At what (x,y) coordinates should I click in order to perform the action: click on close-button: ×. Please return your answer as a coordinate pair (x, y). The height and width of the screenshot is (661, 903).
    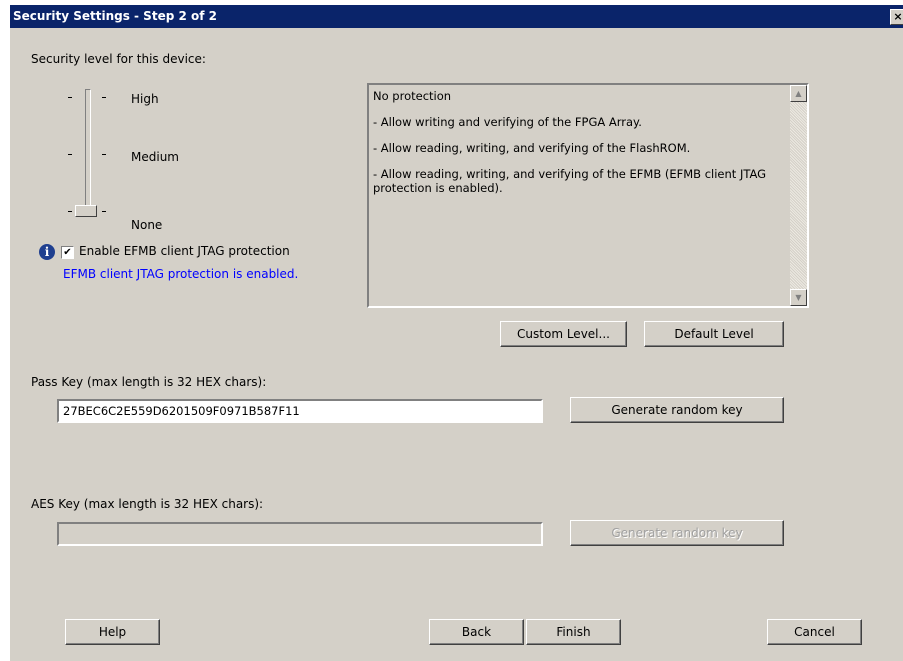
    Looking at the image, I should click on (896, 17).